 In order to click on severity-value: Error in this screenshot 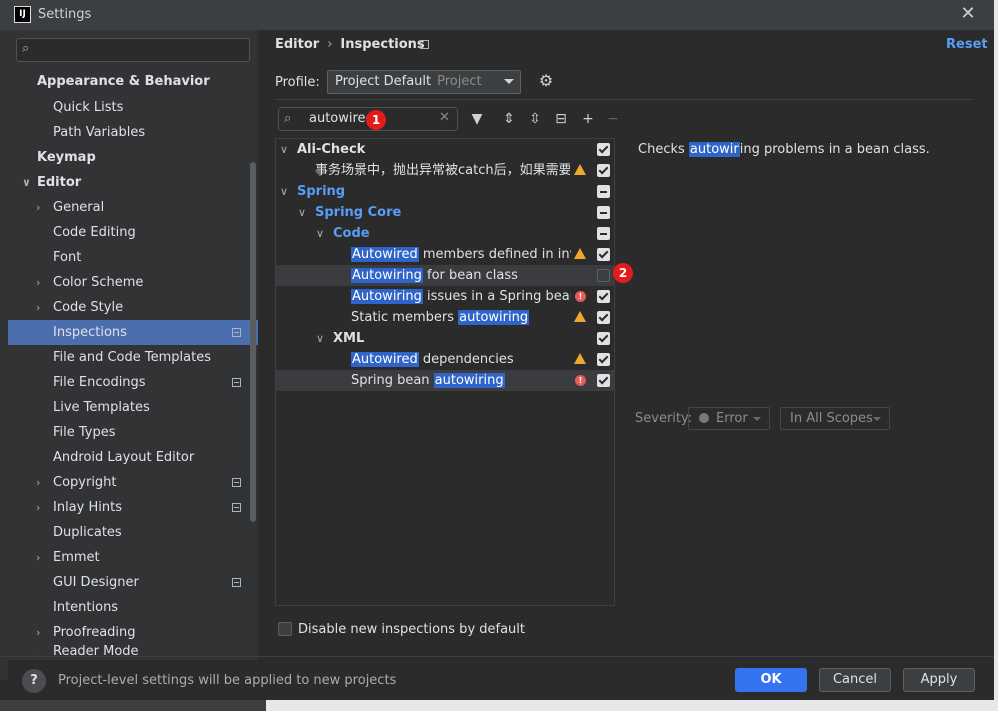, I will do `click(732, 418)`.